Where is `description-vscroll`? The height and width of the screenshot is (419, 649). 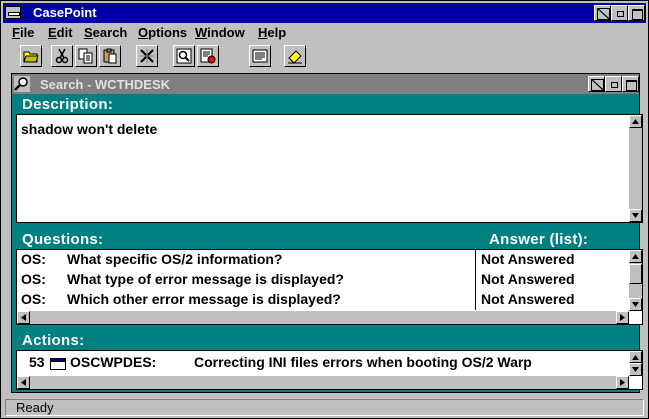 description-vscroll is located at coordinates (635, 168).